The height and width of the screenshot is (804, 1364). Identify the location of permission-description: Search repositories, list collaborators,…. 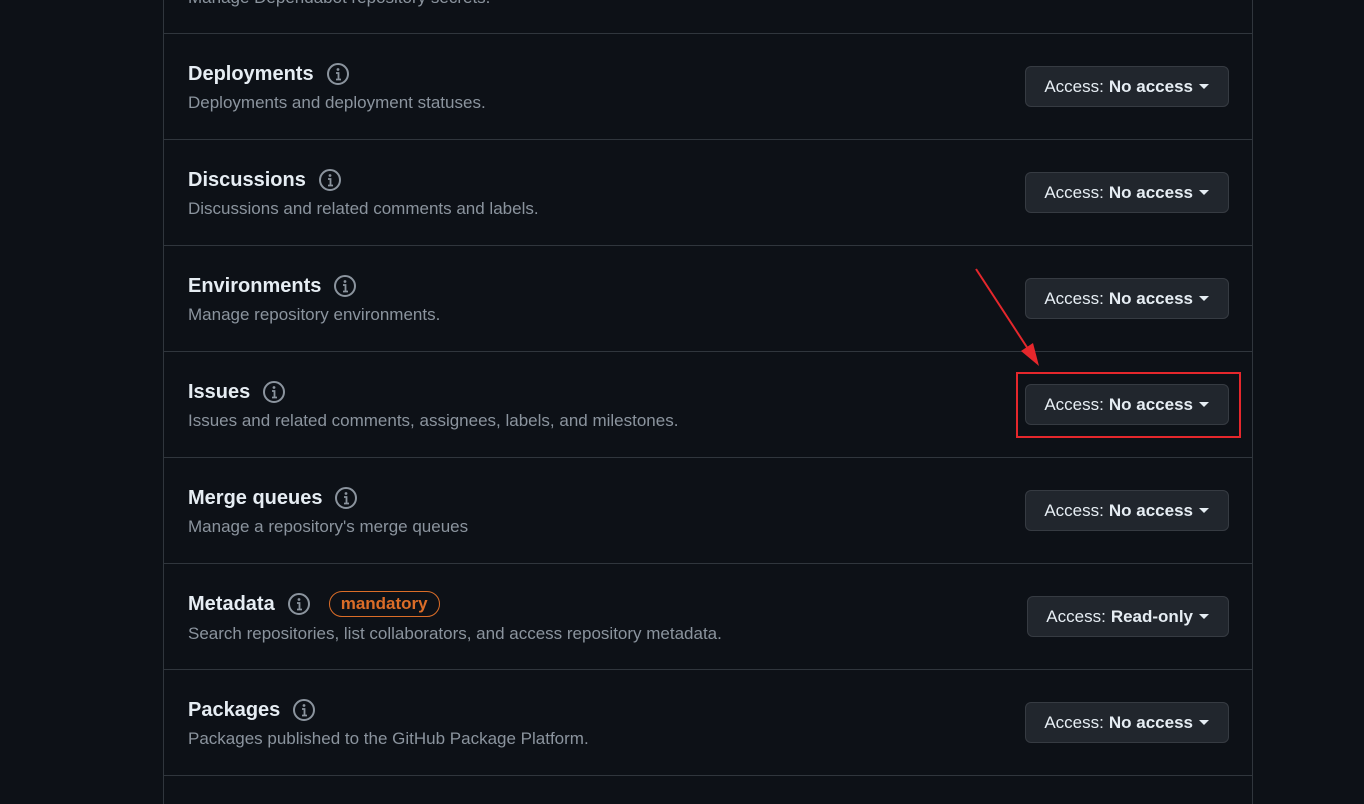
(455, 633).